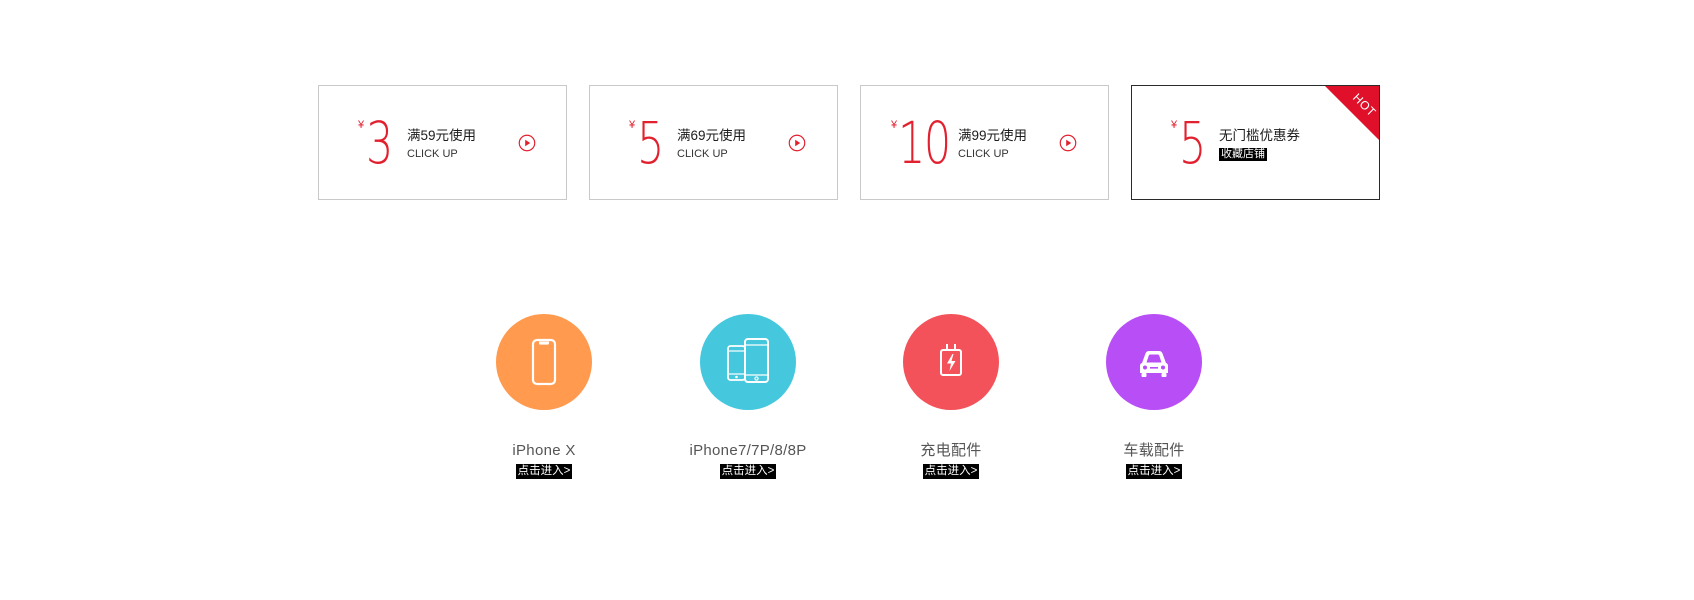  I want to click on coupon-amount: 3, so click(379, 143).